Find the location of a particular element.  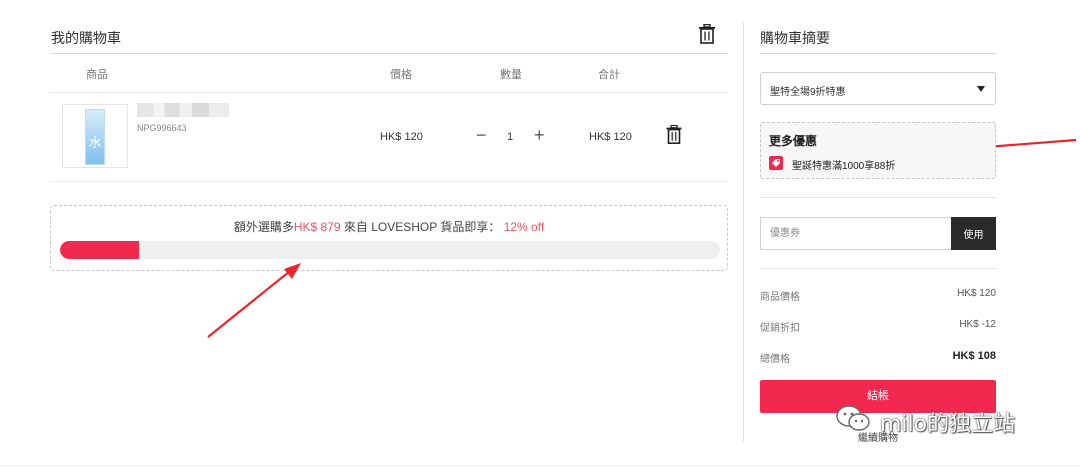

panel-divider is located at coordinates (743, 232).